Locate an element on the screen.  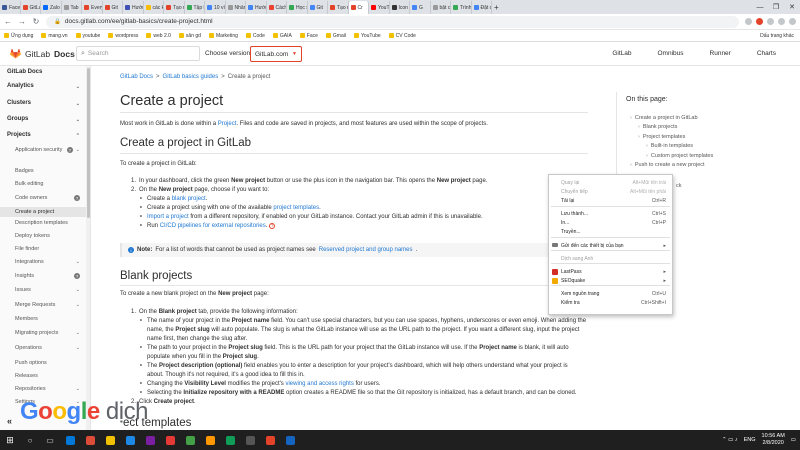
sidebar-item: File finder is located at coordinates (43, 249).